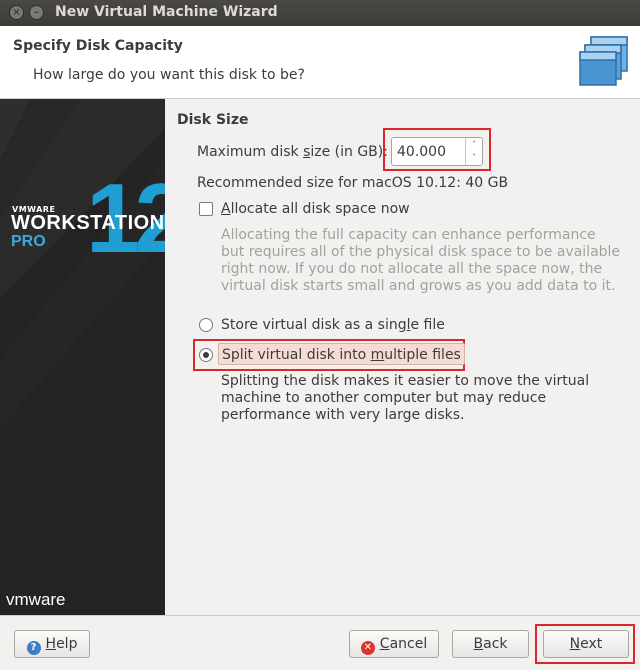 The width and height of the screenshot is (640, 670). What do you see at coordinates (490, 644) in the screenshot?
I see `back-button: Back` at bounding box center [490, 644].